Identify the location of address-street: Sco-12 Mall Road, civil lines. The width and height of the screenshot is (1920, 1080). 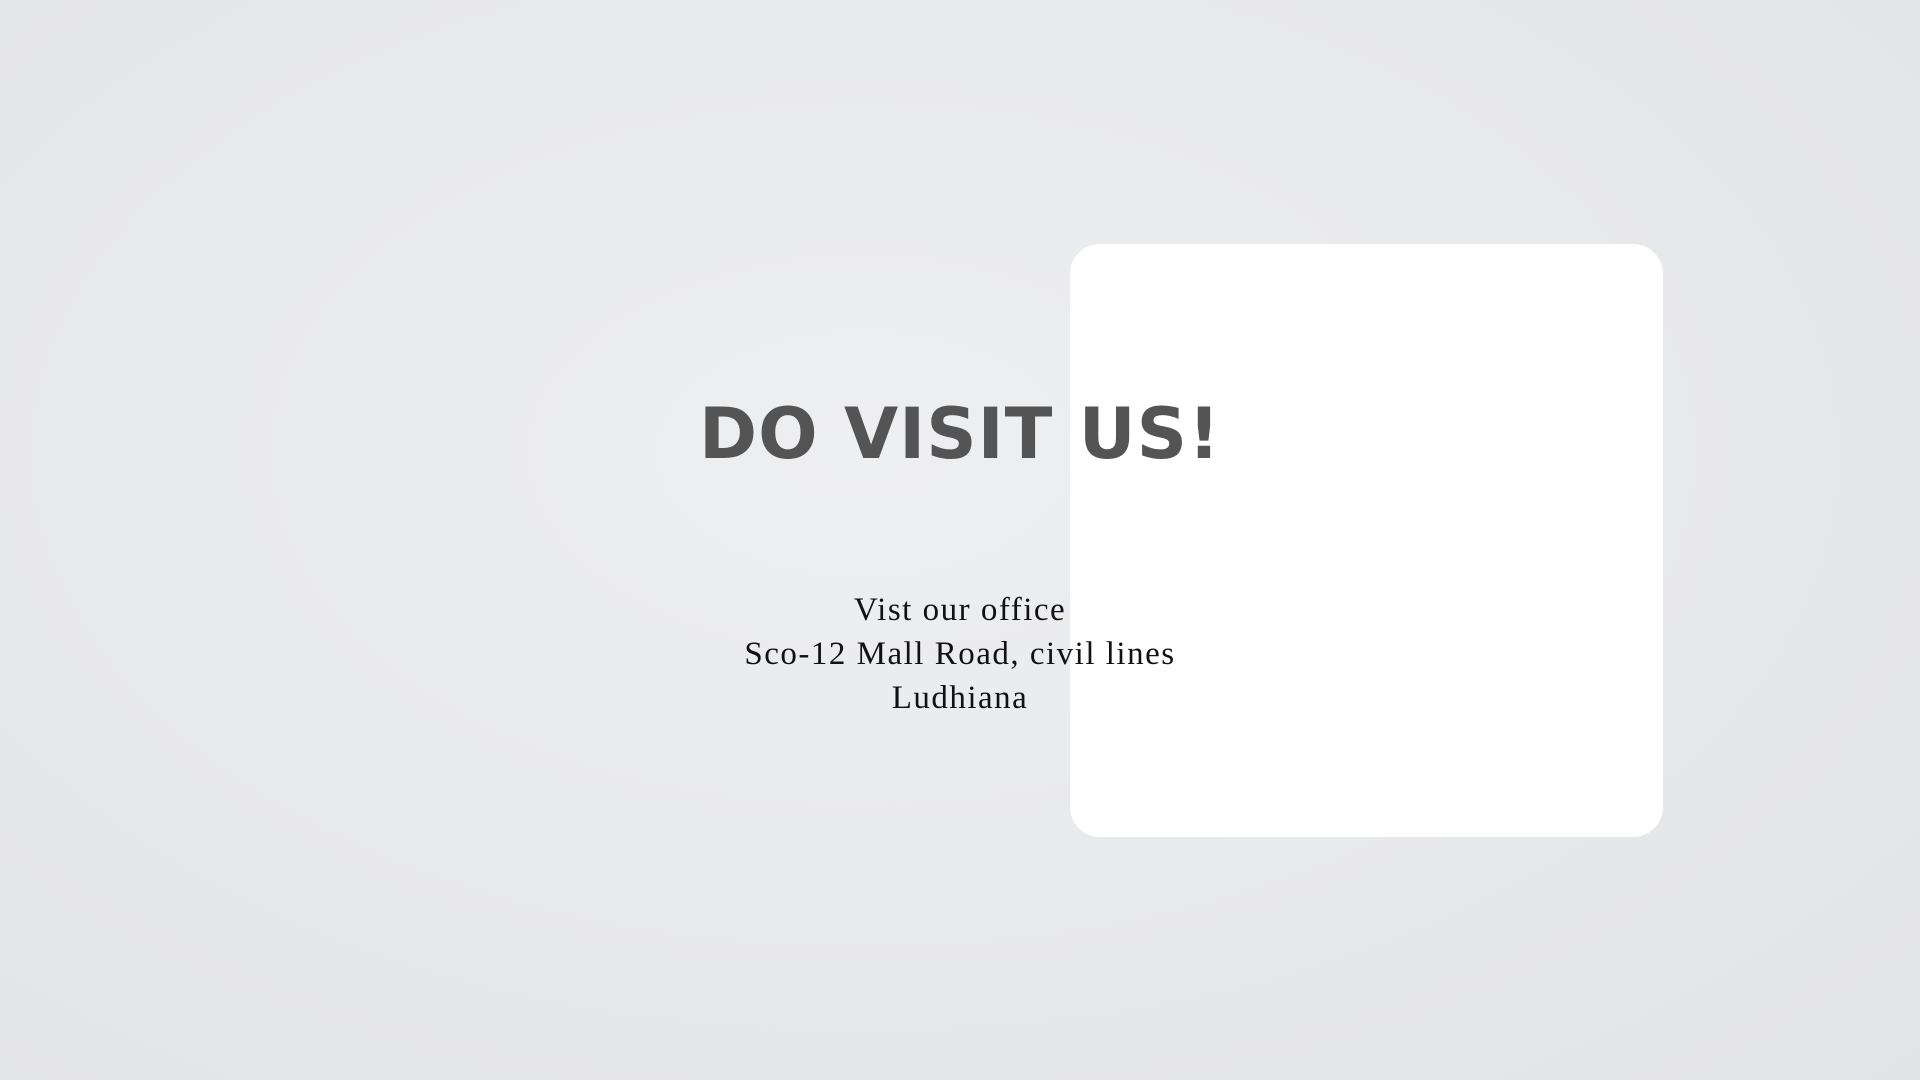
(960, 654).